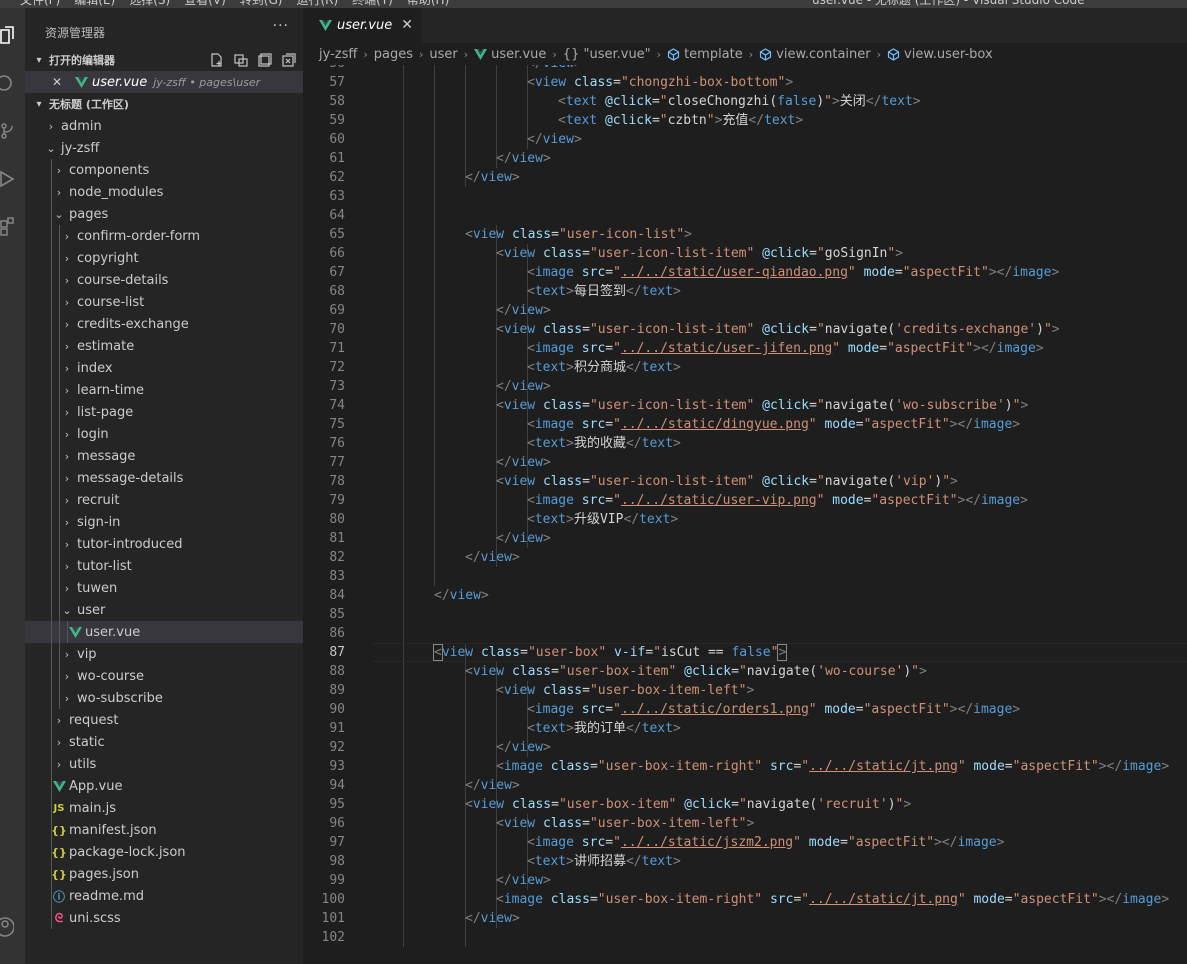  I want to click on tree-folder: › sign-in, so click(164, 522).